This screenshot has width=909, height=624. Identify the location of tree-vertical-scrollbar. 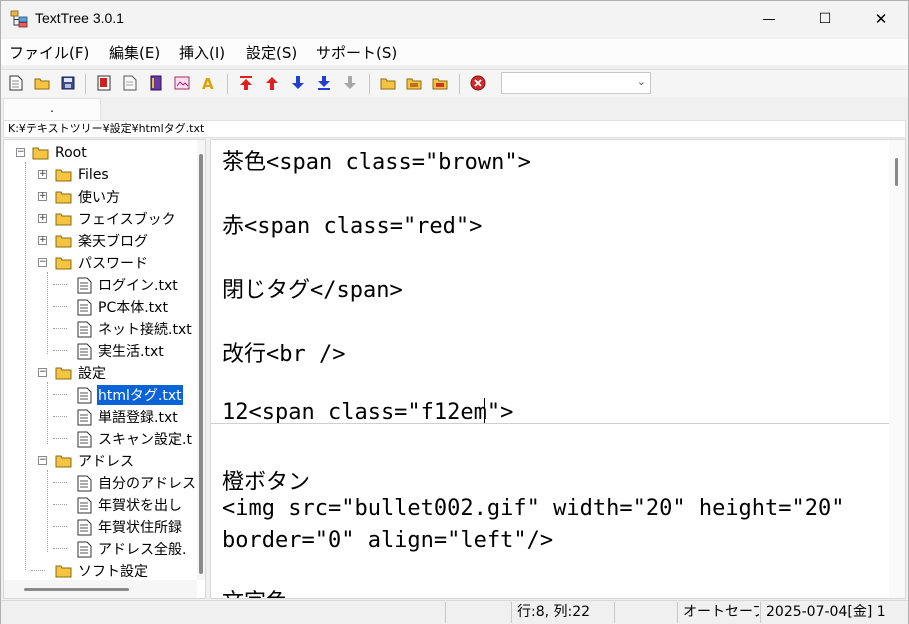
(201, 360).